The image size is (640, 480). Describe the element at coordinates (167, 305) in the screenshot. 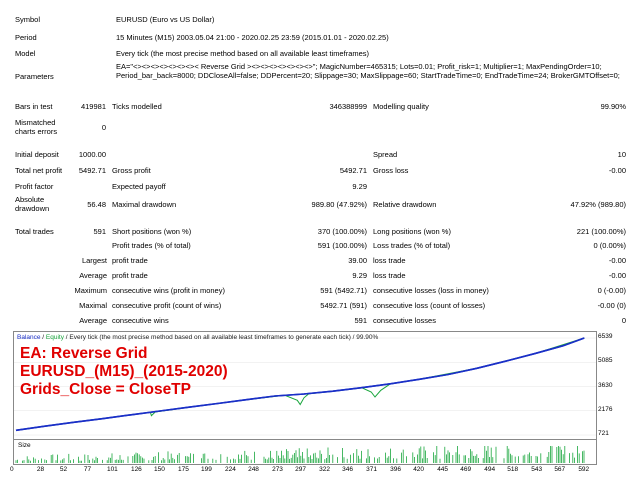

I see `maximal-profit-label: consecutive profit (count of wins)` at that location.